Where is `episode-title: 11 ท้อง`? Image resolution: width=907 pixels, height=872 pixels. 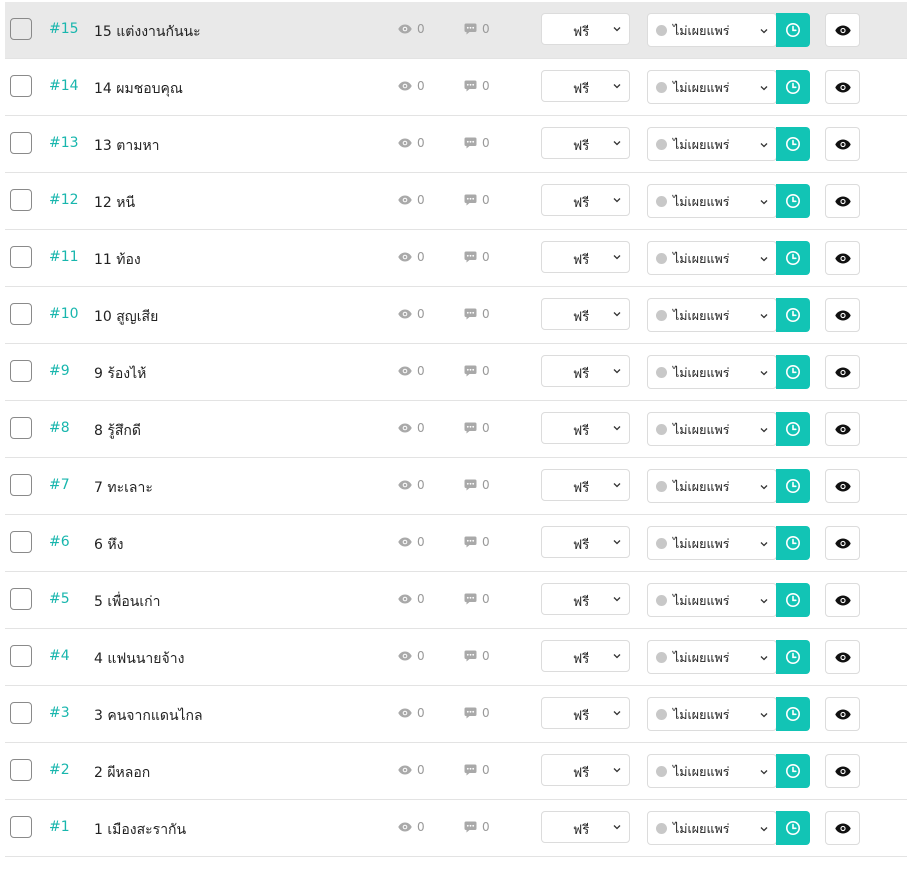 episode-title: 11 ท้อง is located at coordinates (117, 260).